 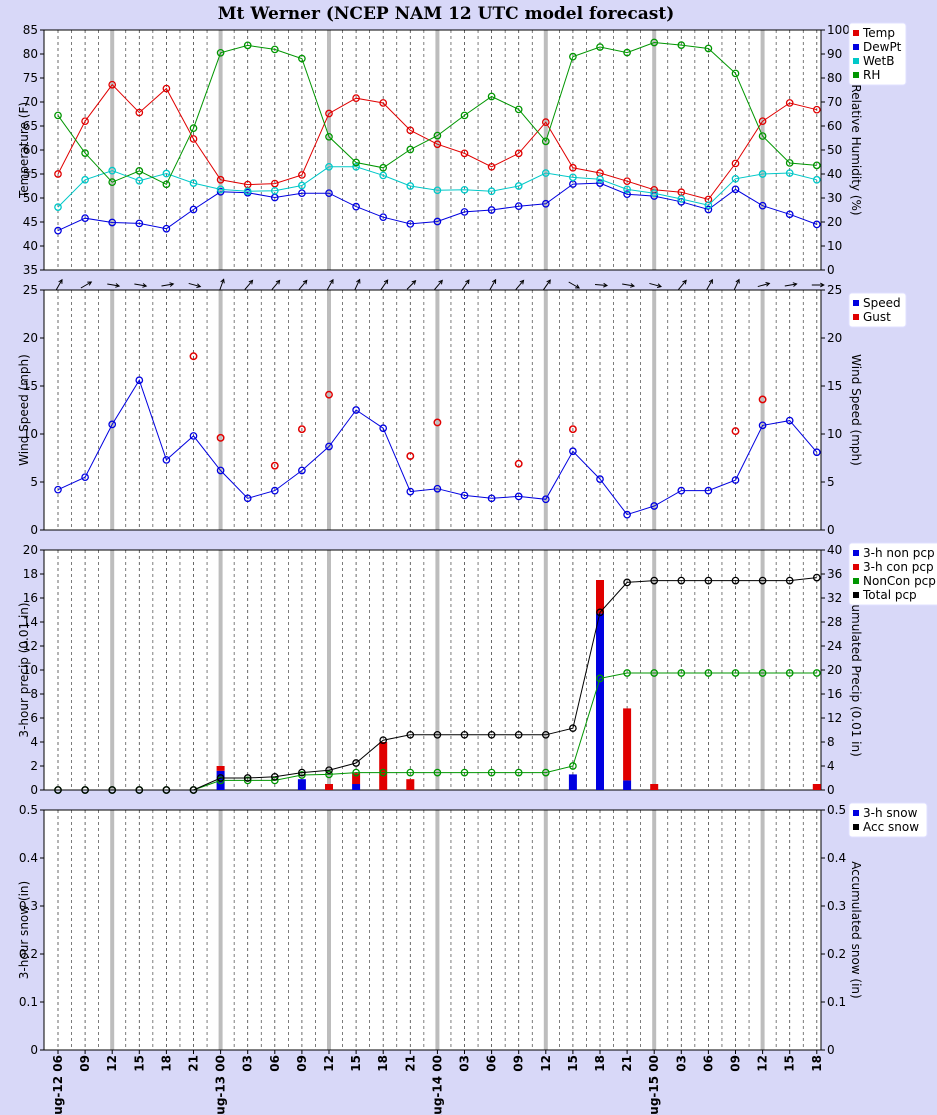 I want to click on rh-y-tick-label: 80, so click(x=834, y=78).